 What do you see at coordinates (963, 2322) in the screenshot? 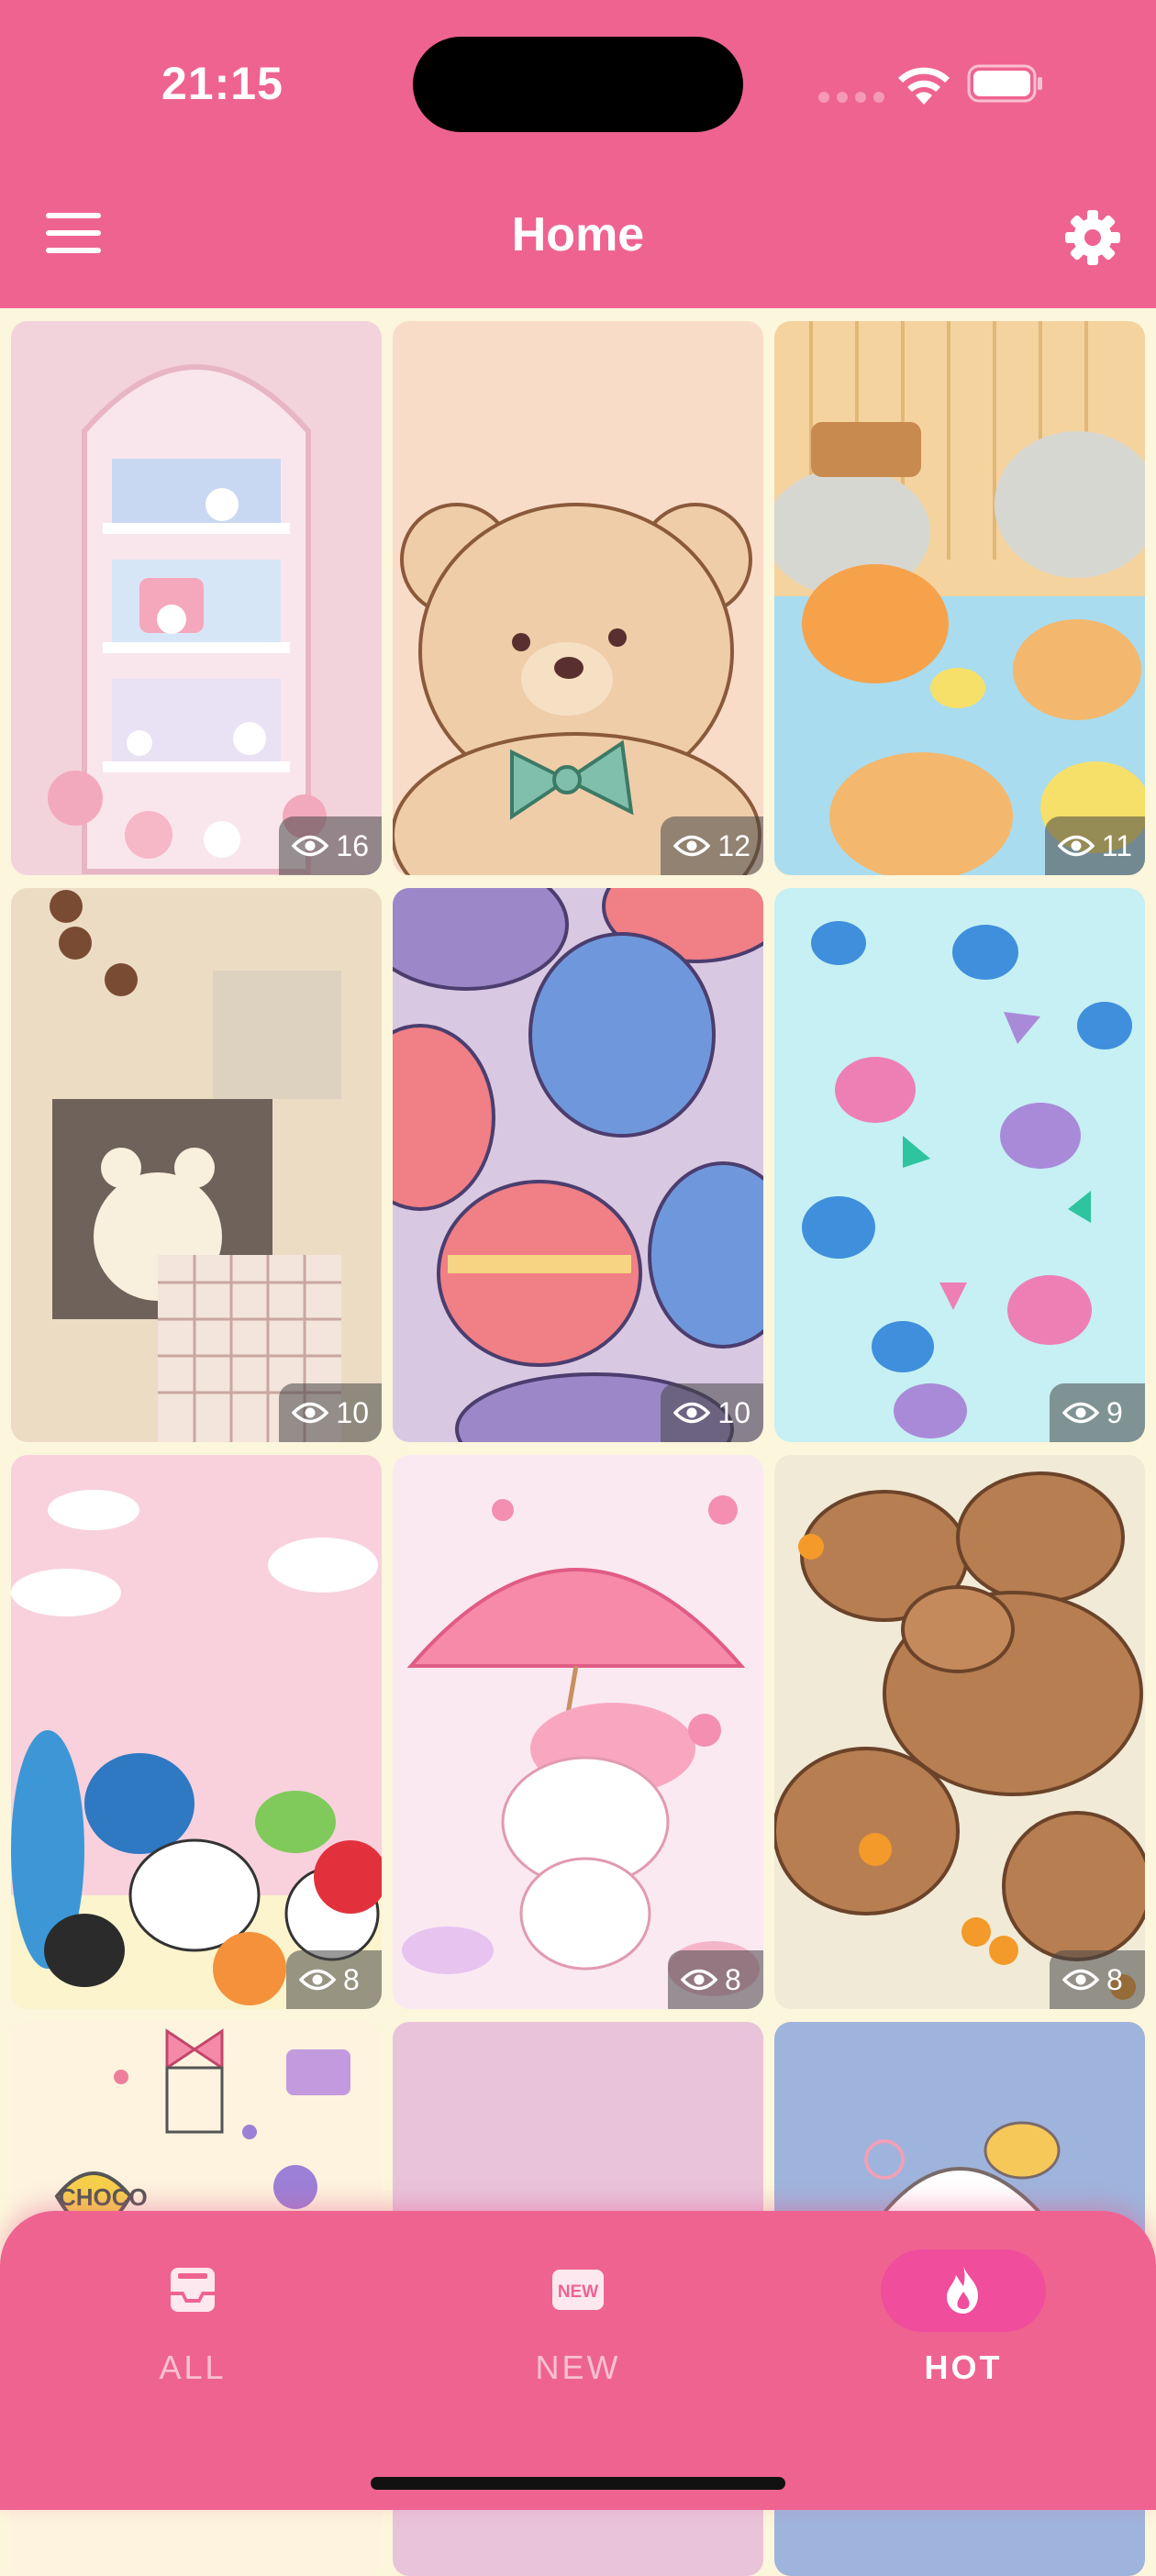
I see `tab-hot: HOT` at bounding box center [963, 2322].